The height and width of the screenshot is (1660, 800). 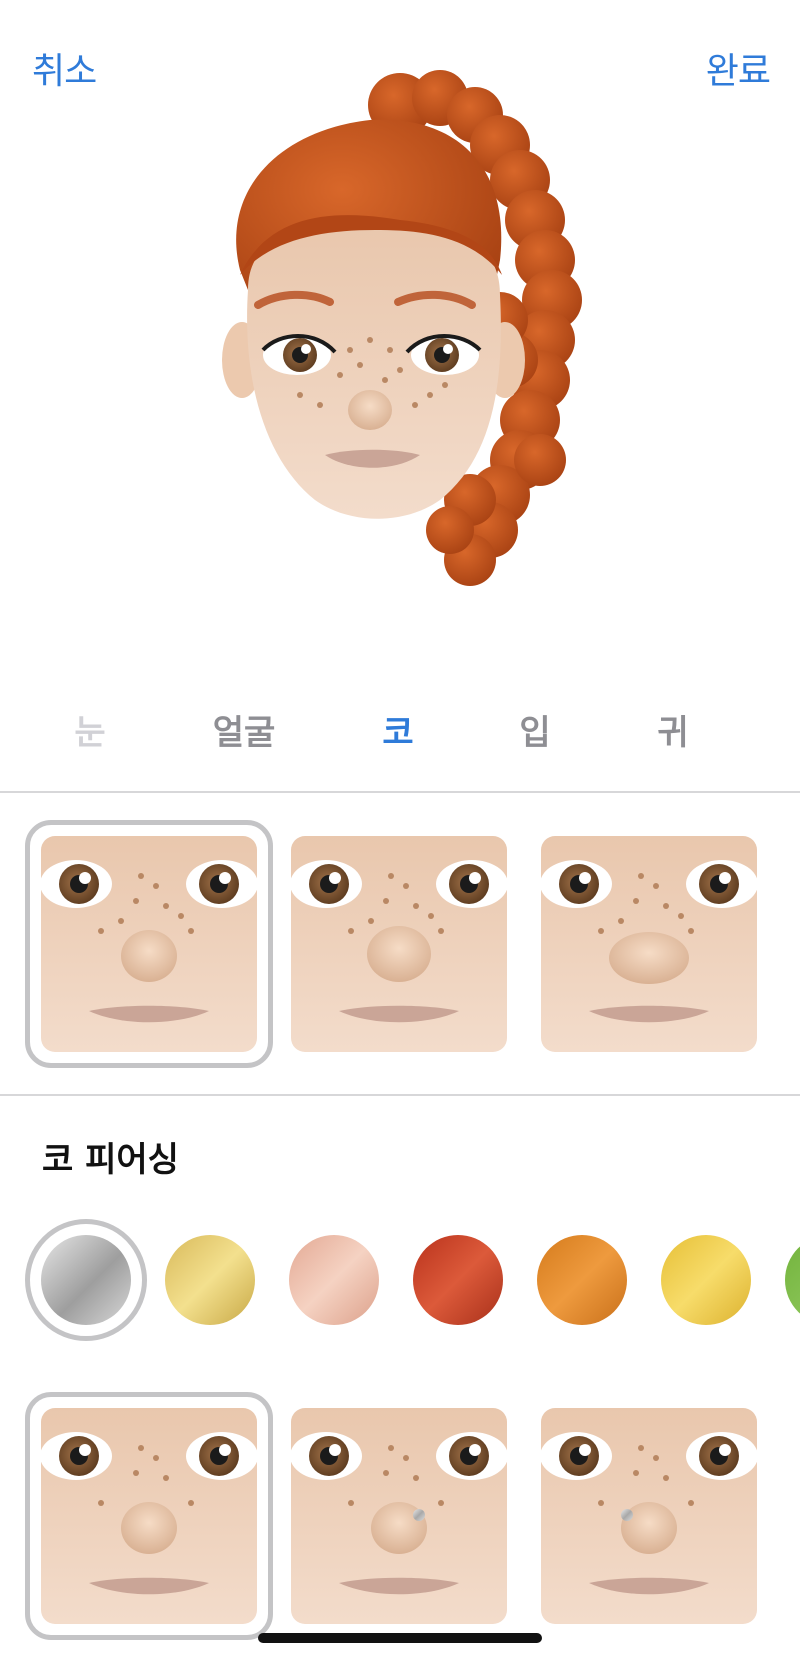 What do you see at coordinates (149, 1516) in the screenshot?
I see `piercing-option-none` at bounding box center [149, 1516].